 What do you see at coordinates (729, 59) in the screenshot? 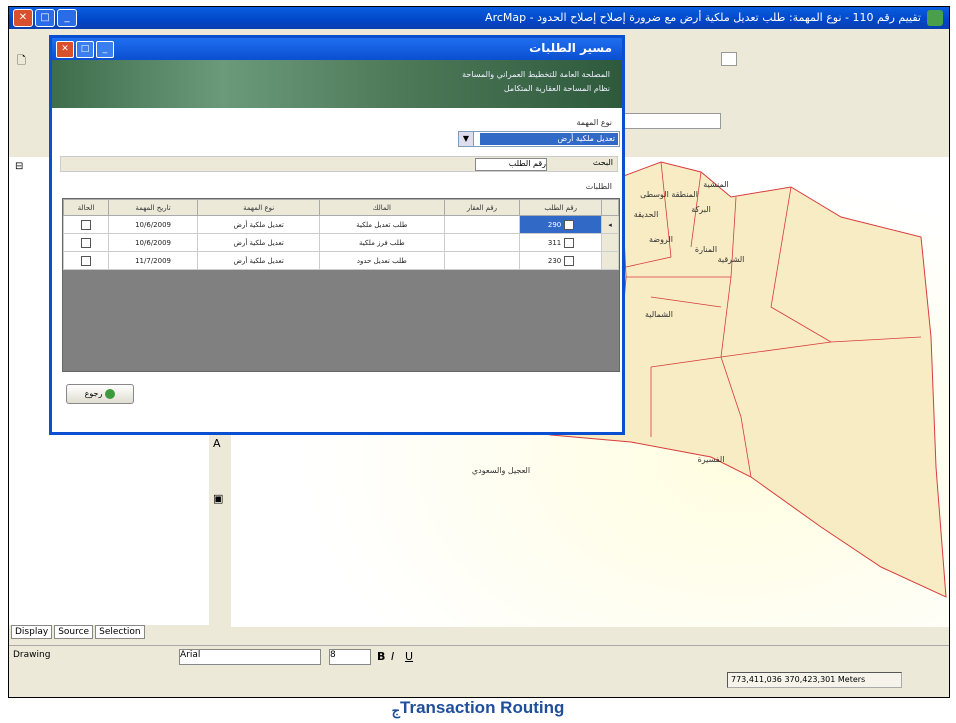
I see `scale-dropdown` at bounding box center [729, 59].